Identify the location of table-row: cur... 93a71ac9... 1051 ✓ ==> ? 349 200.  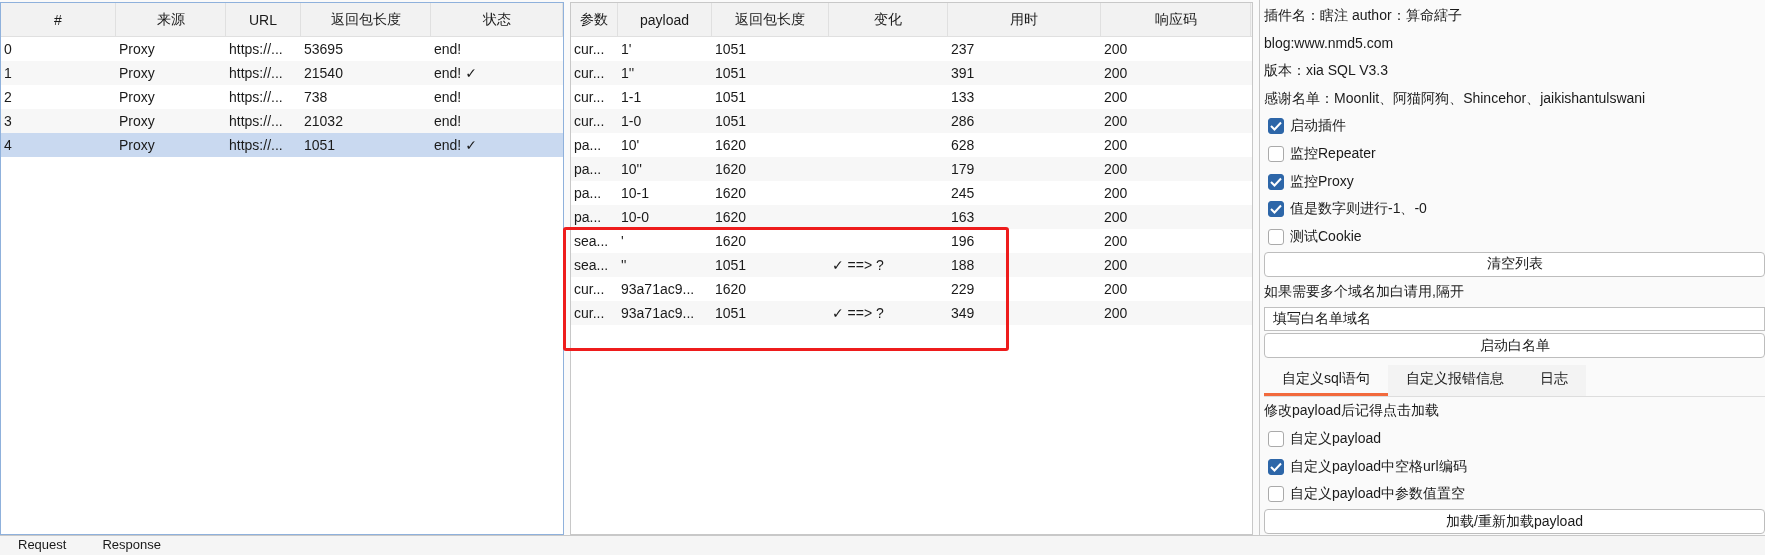
(911, 313).